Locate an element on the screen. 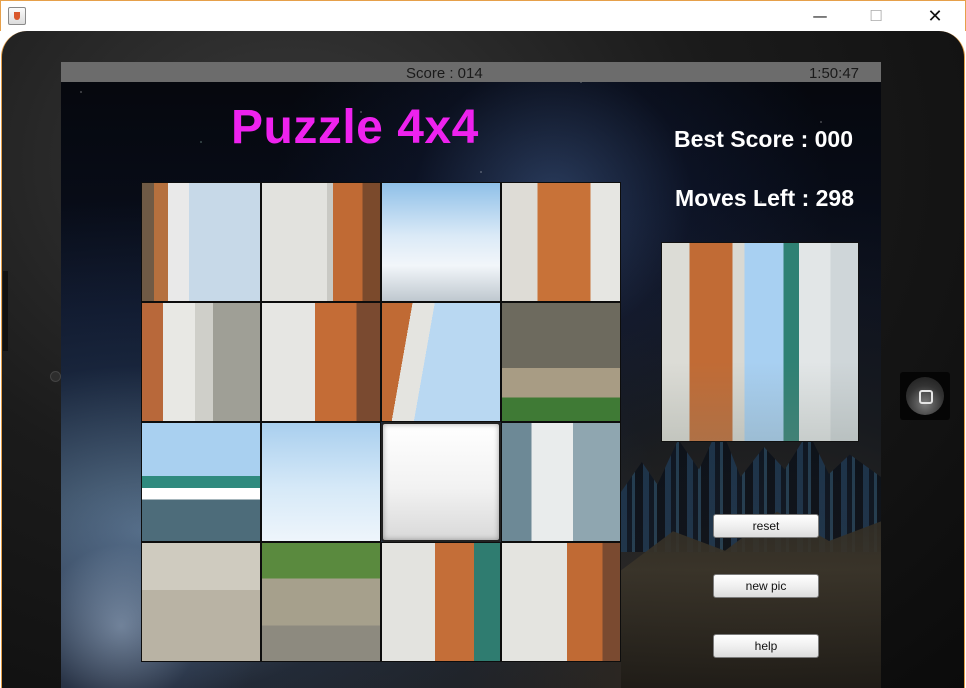 The height and width of the screenshot is (688, 966). best-score-label: Best Score : 000 is located at coordinates (763, 139).